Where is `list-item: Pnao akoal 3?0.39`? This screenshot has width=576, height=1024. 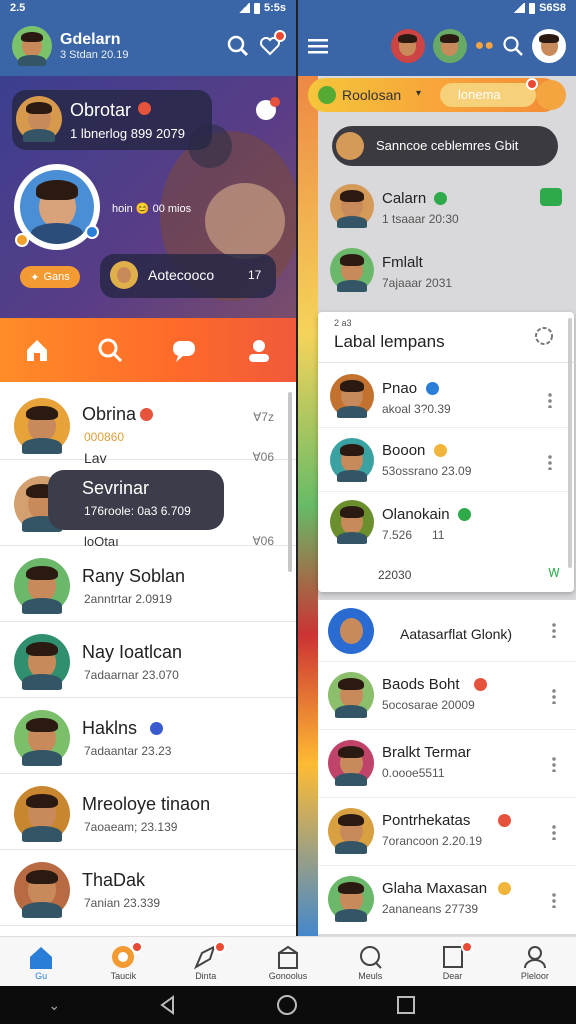
list-item: Pnao akoal 3?0.39 is located at coordinates (443, 397).